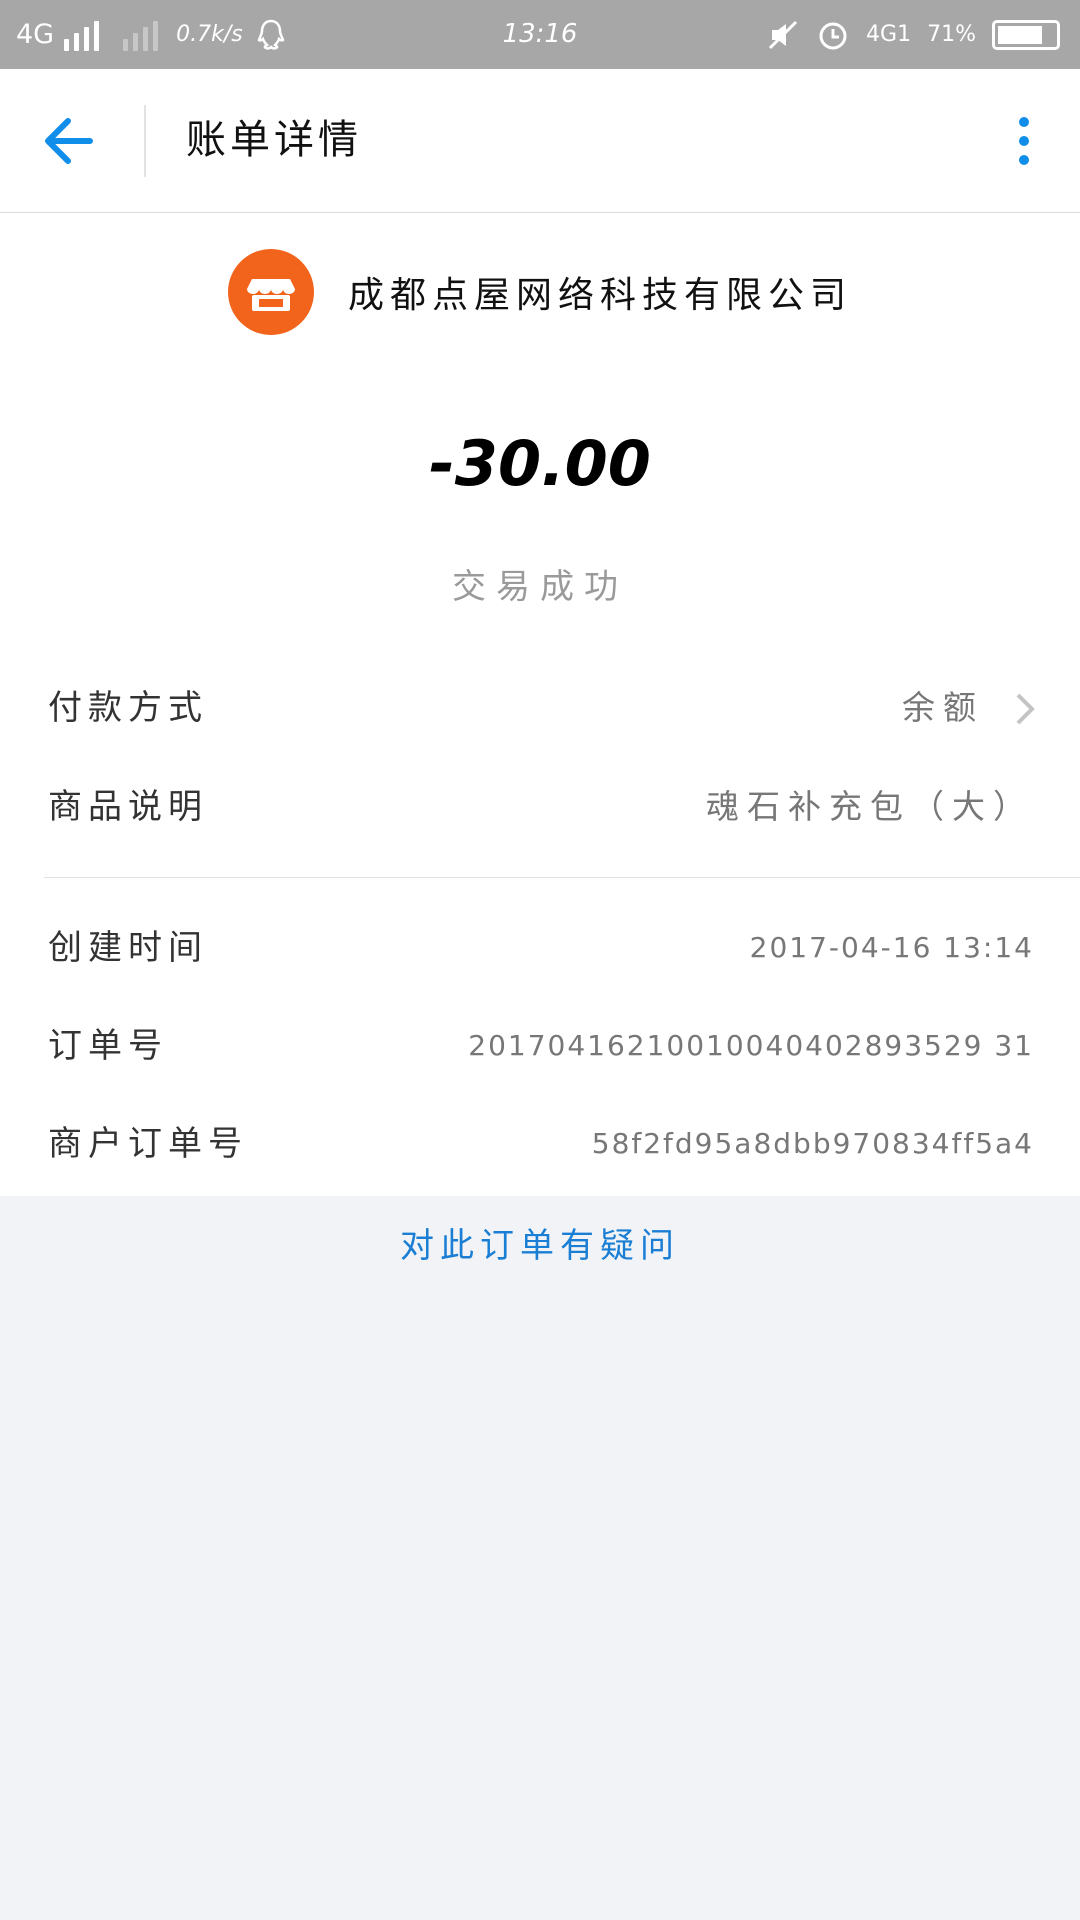  Describe the element at coordinates (751, 1045) in the screenshot. I see `row-value: 20170416210010040402893529 31` at that location.